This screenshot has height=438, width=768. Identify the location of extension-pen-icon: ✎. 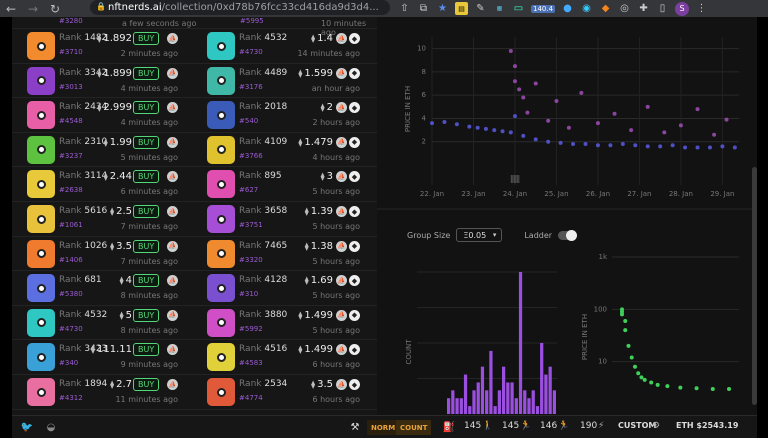
(480, 8).